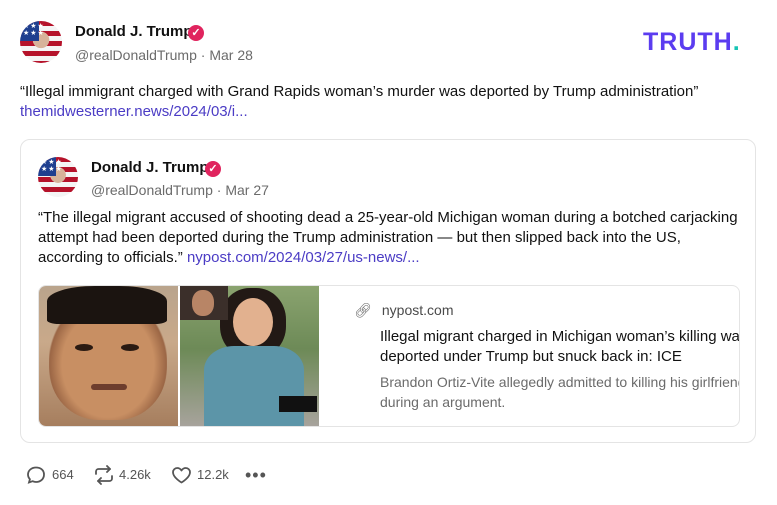 Image resolution: width=777 pixels, height=505 pixels. I want to click on author-meta: @realDonaldTrump · Mar 28, so click(164, 55).